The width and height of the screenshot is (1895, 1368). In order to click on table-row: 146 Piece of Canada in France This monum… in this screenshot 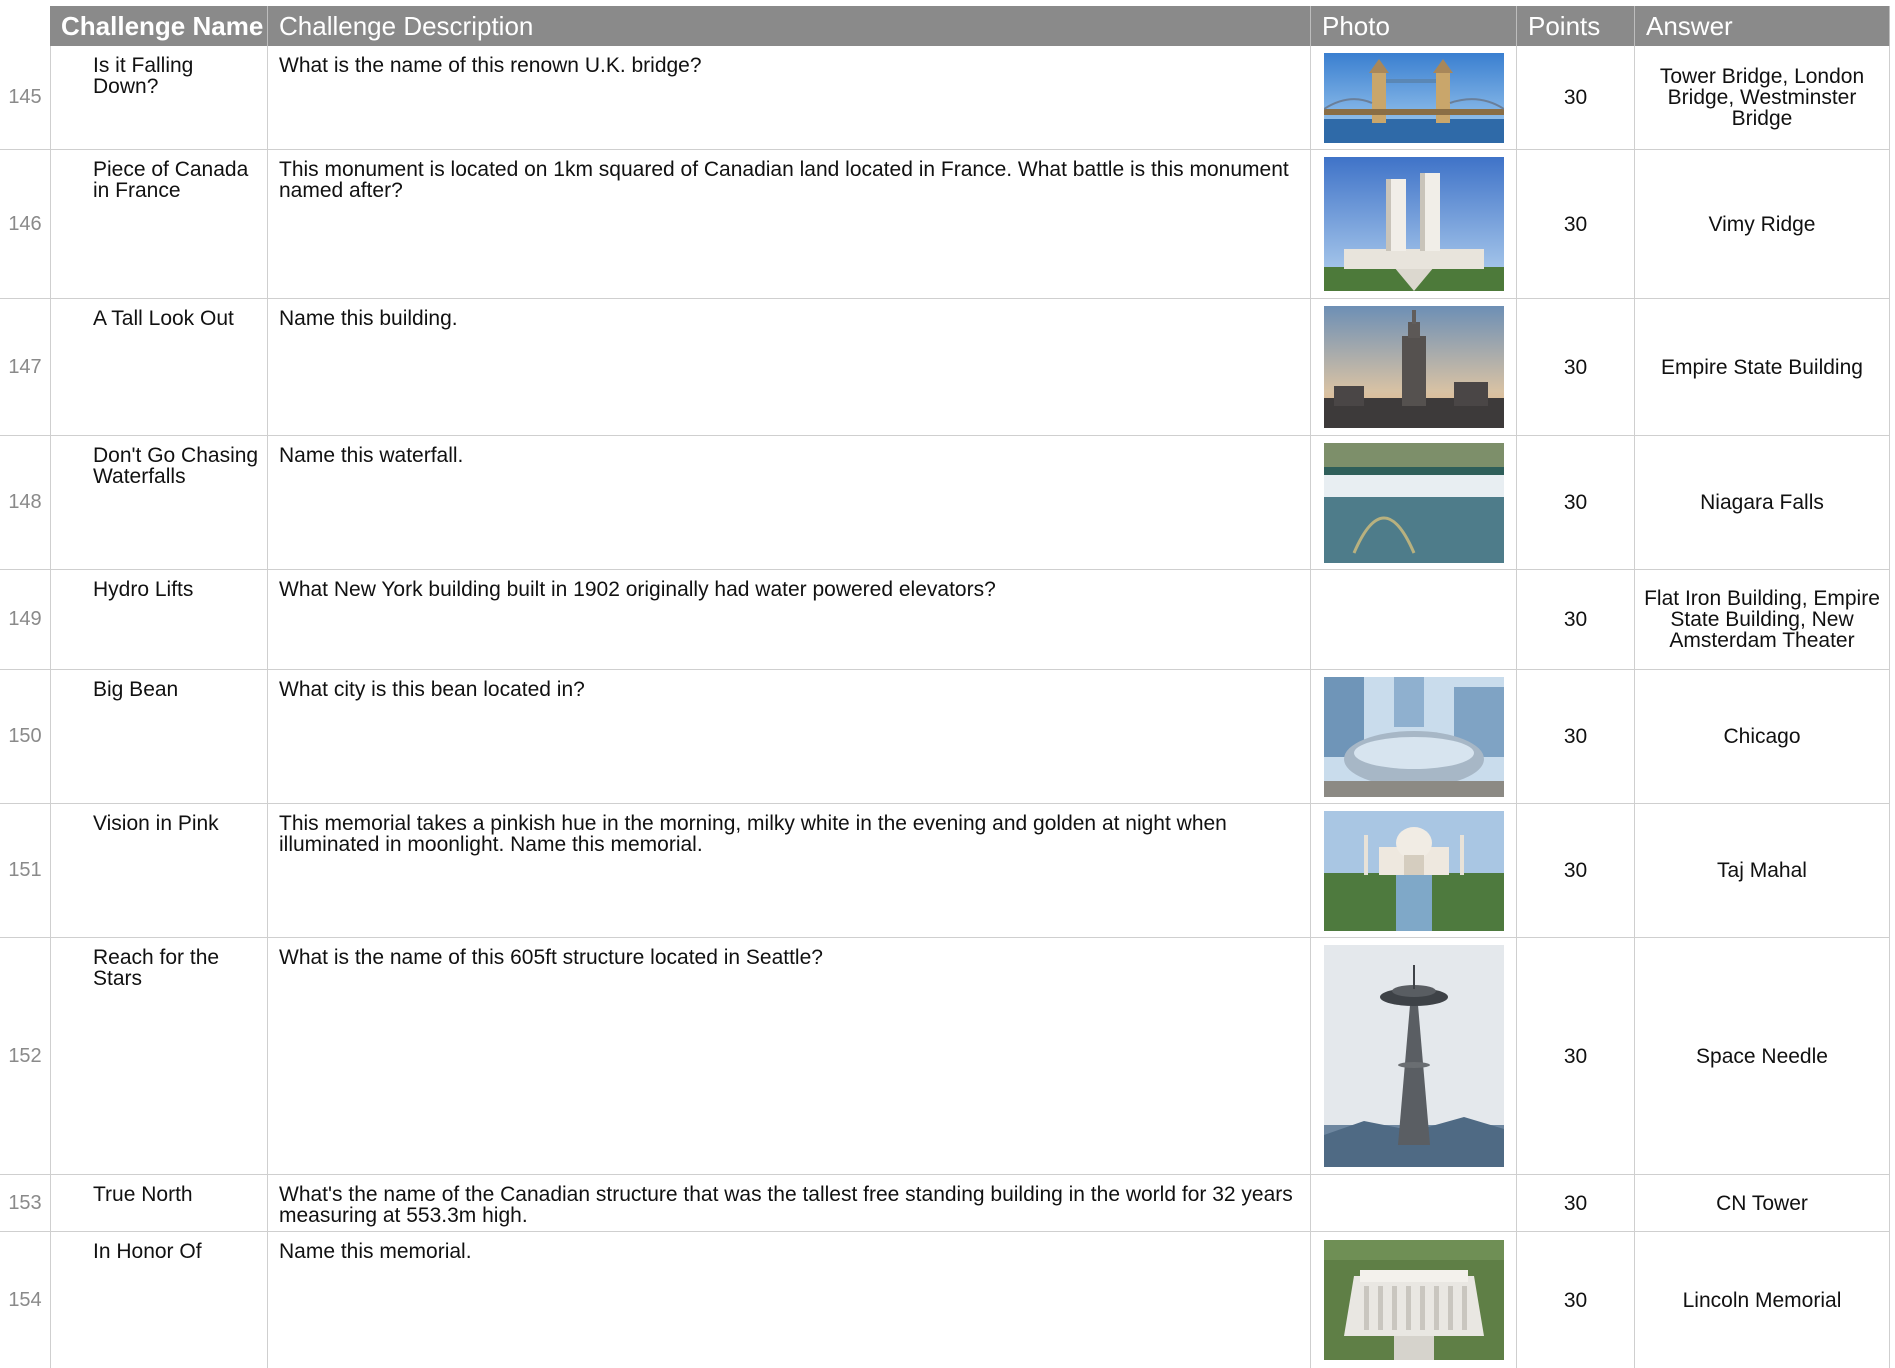, I will do `click(945, 224)`.